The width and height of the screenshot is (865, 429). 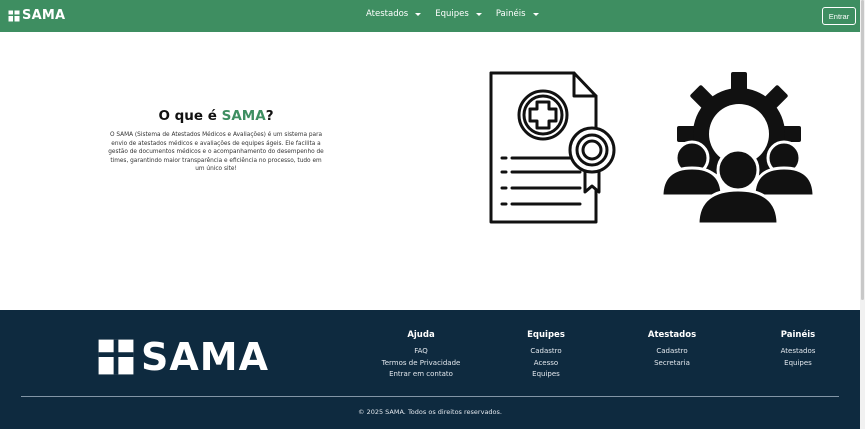 I want to click on footer-link-equipes-acesso: Acesso, so click(x=546, y=364).